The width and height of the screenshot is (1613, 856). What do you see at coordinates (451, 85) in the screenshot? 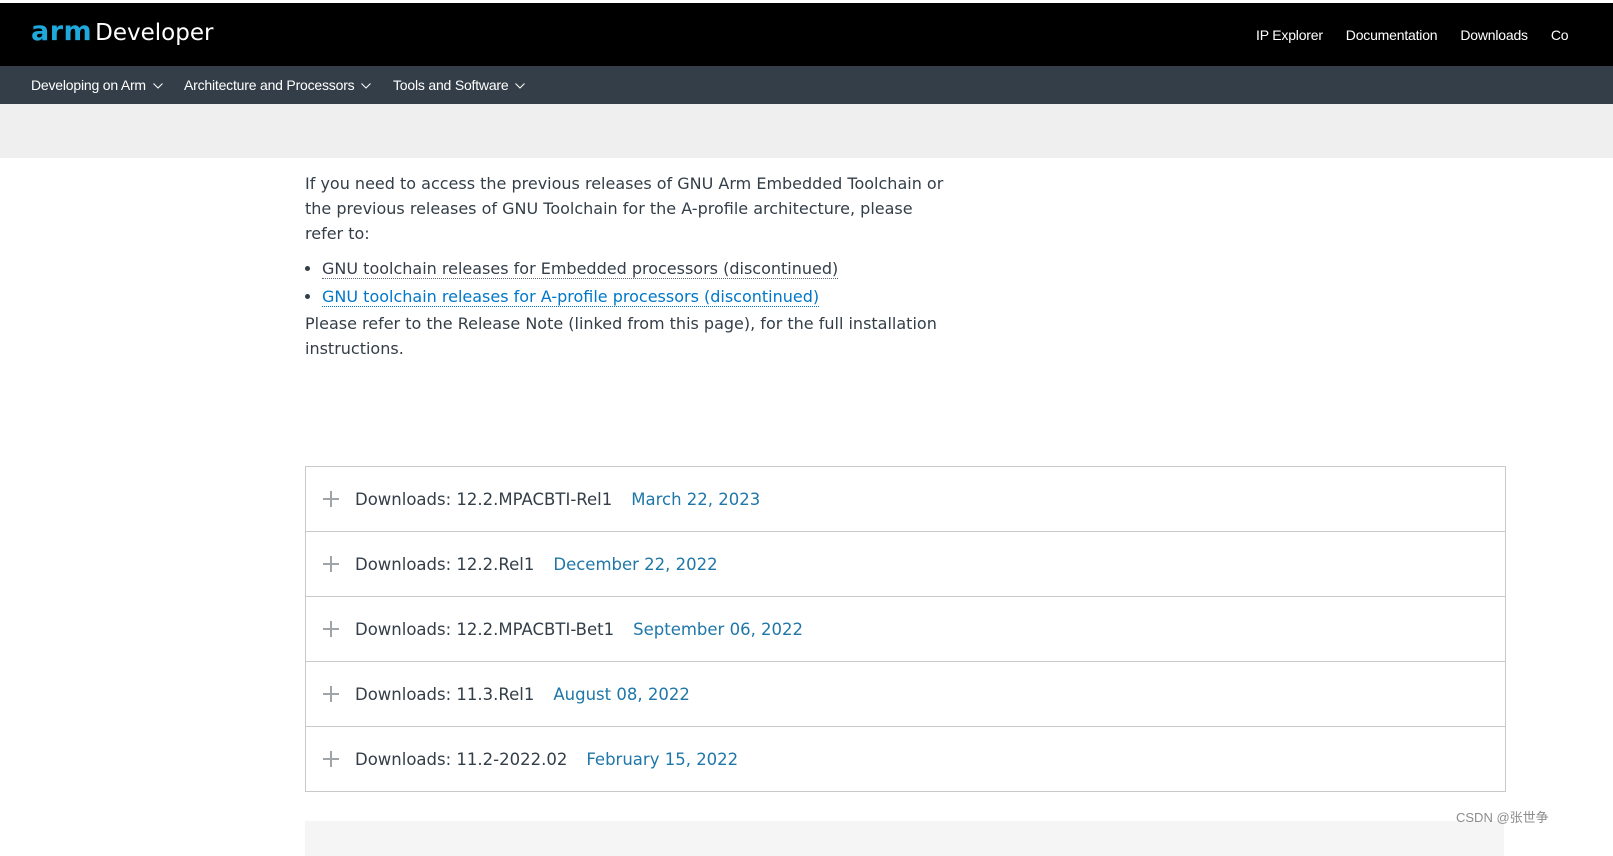
I see `subnav-label: Tools and Software` at bounding box center [451, 85].